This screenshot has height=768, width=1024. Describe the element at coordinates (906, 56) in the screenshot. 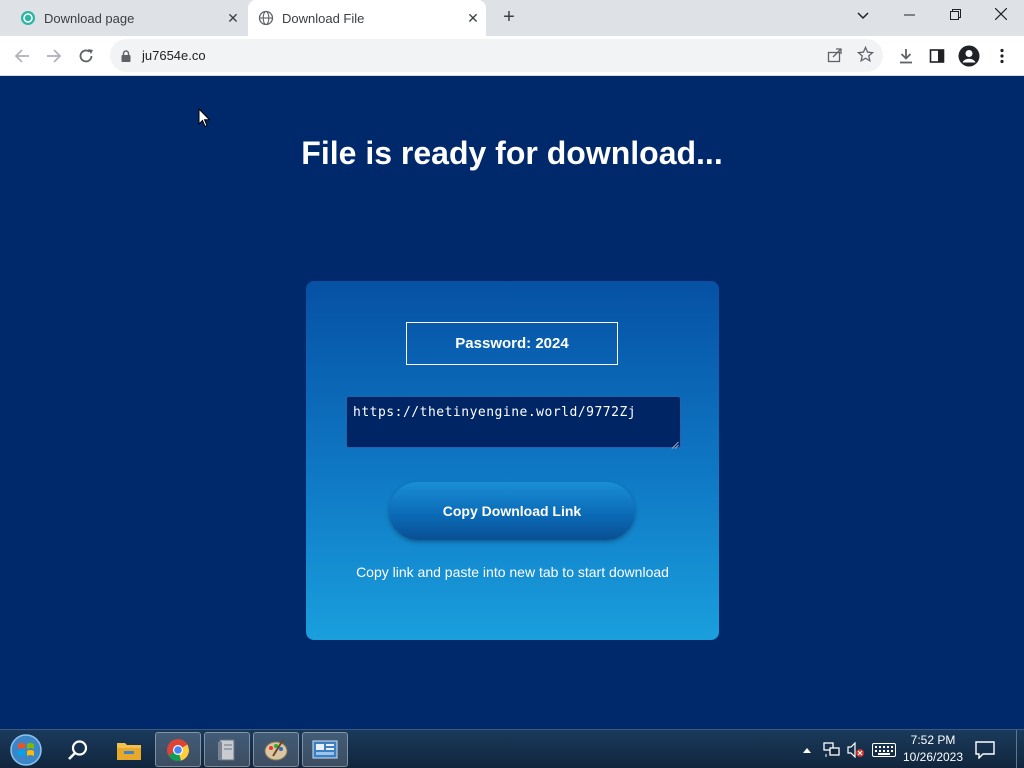

I see `downloads-icon` at that location.